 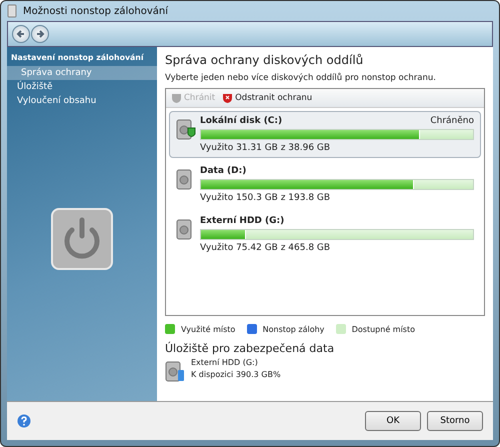 I want to click on forward-button, so click(x=40, y=34).